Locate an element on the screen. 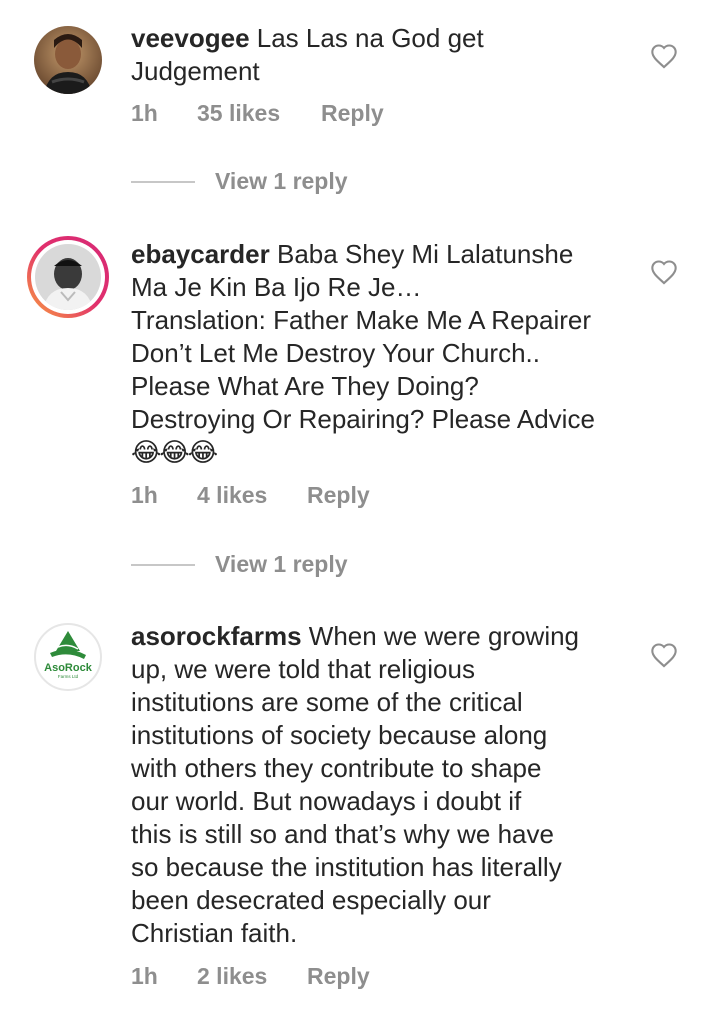 The image size is (720, 1009). comment-text-line: with others they contribute to shape is located at coordinates (336, 768).